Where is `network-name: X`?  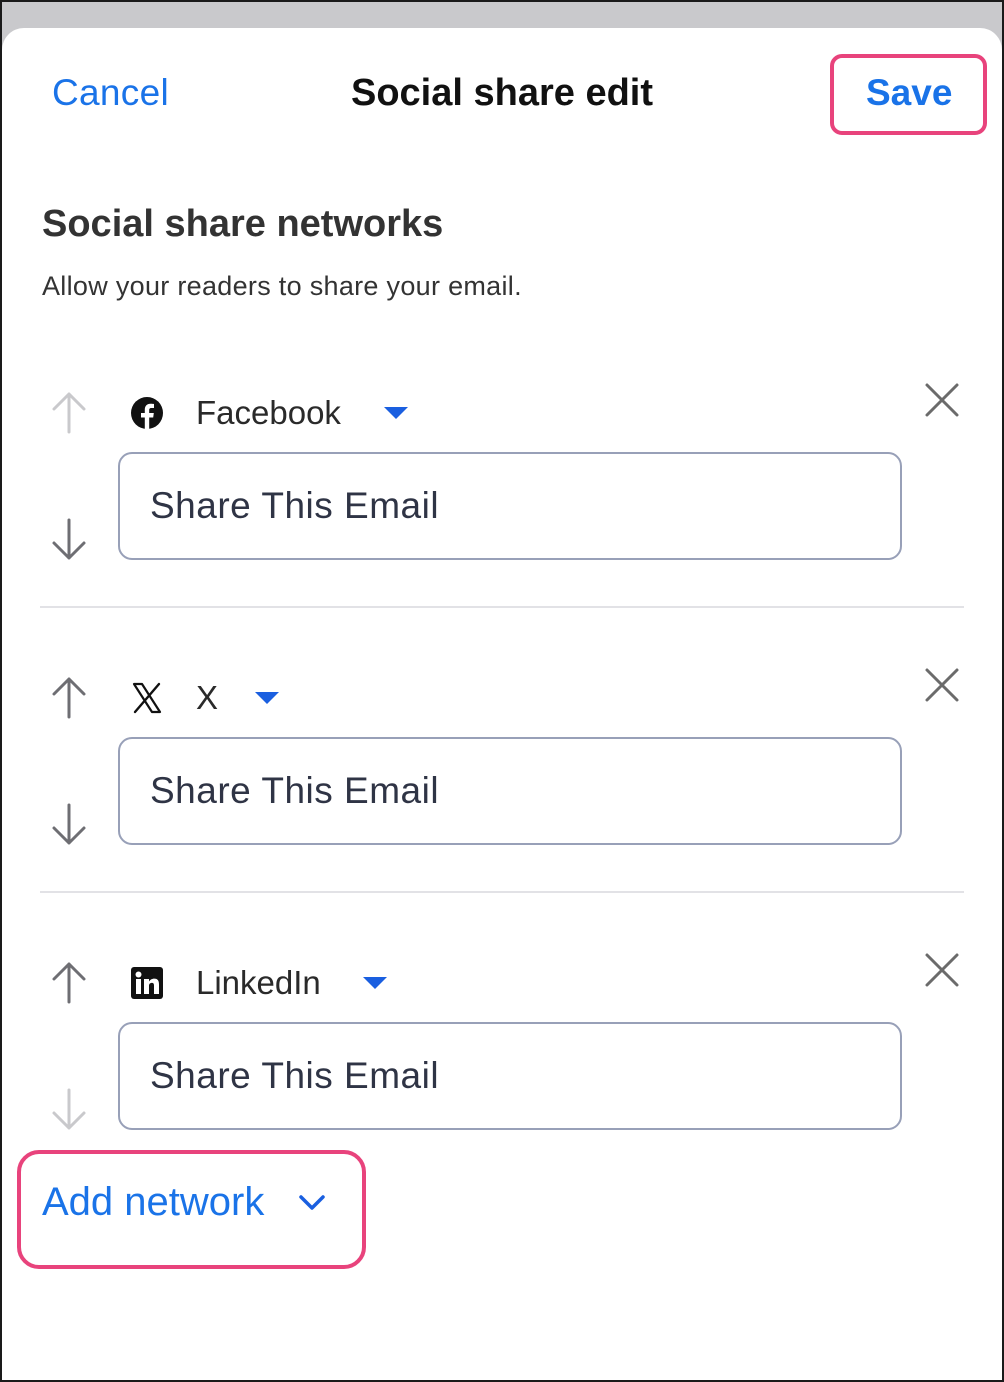 network-name: X is located at coordinates (207, 697).